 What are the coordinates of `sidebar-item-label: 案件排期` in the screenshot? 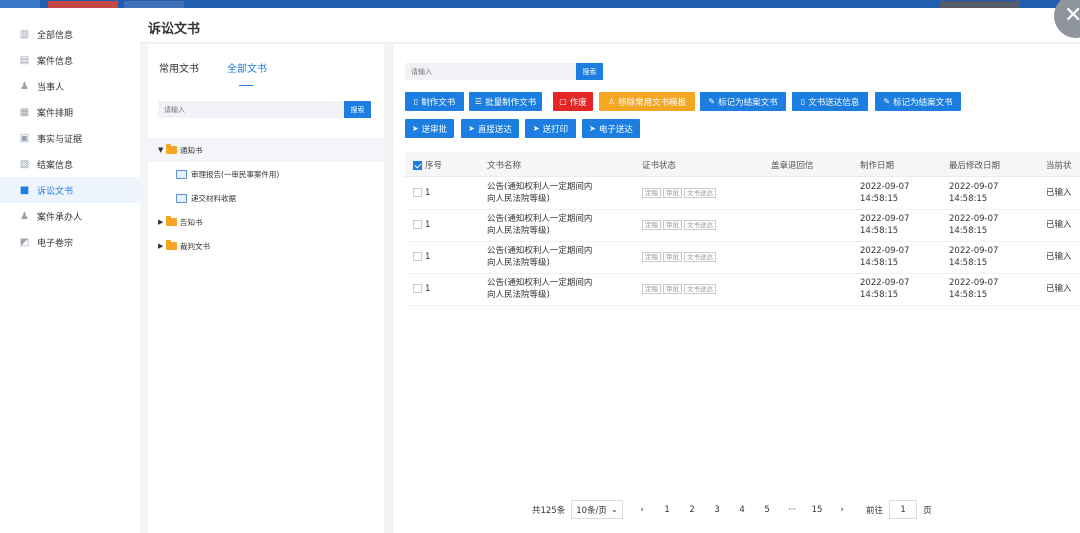 It's located at (55, 113).